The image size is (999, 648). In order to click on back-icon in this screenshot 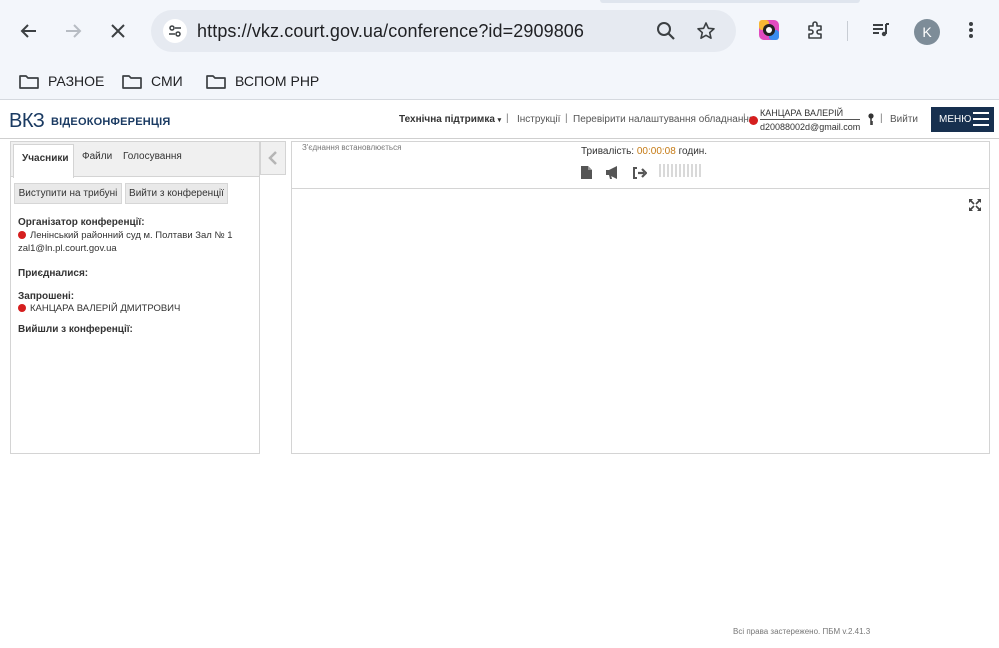, I will do `click(29, 31)`.